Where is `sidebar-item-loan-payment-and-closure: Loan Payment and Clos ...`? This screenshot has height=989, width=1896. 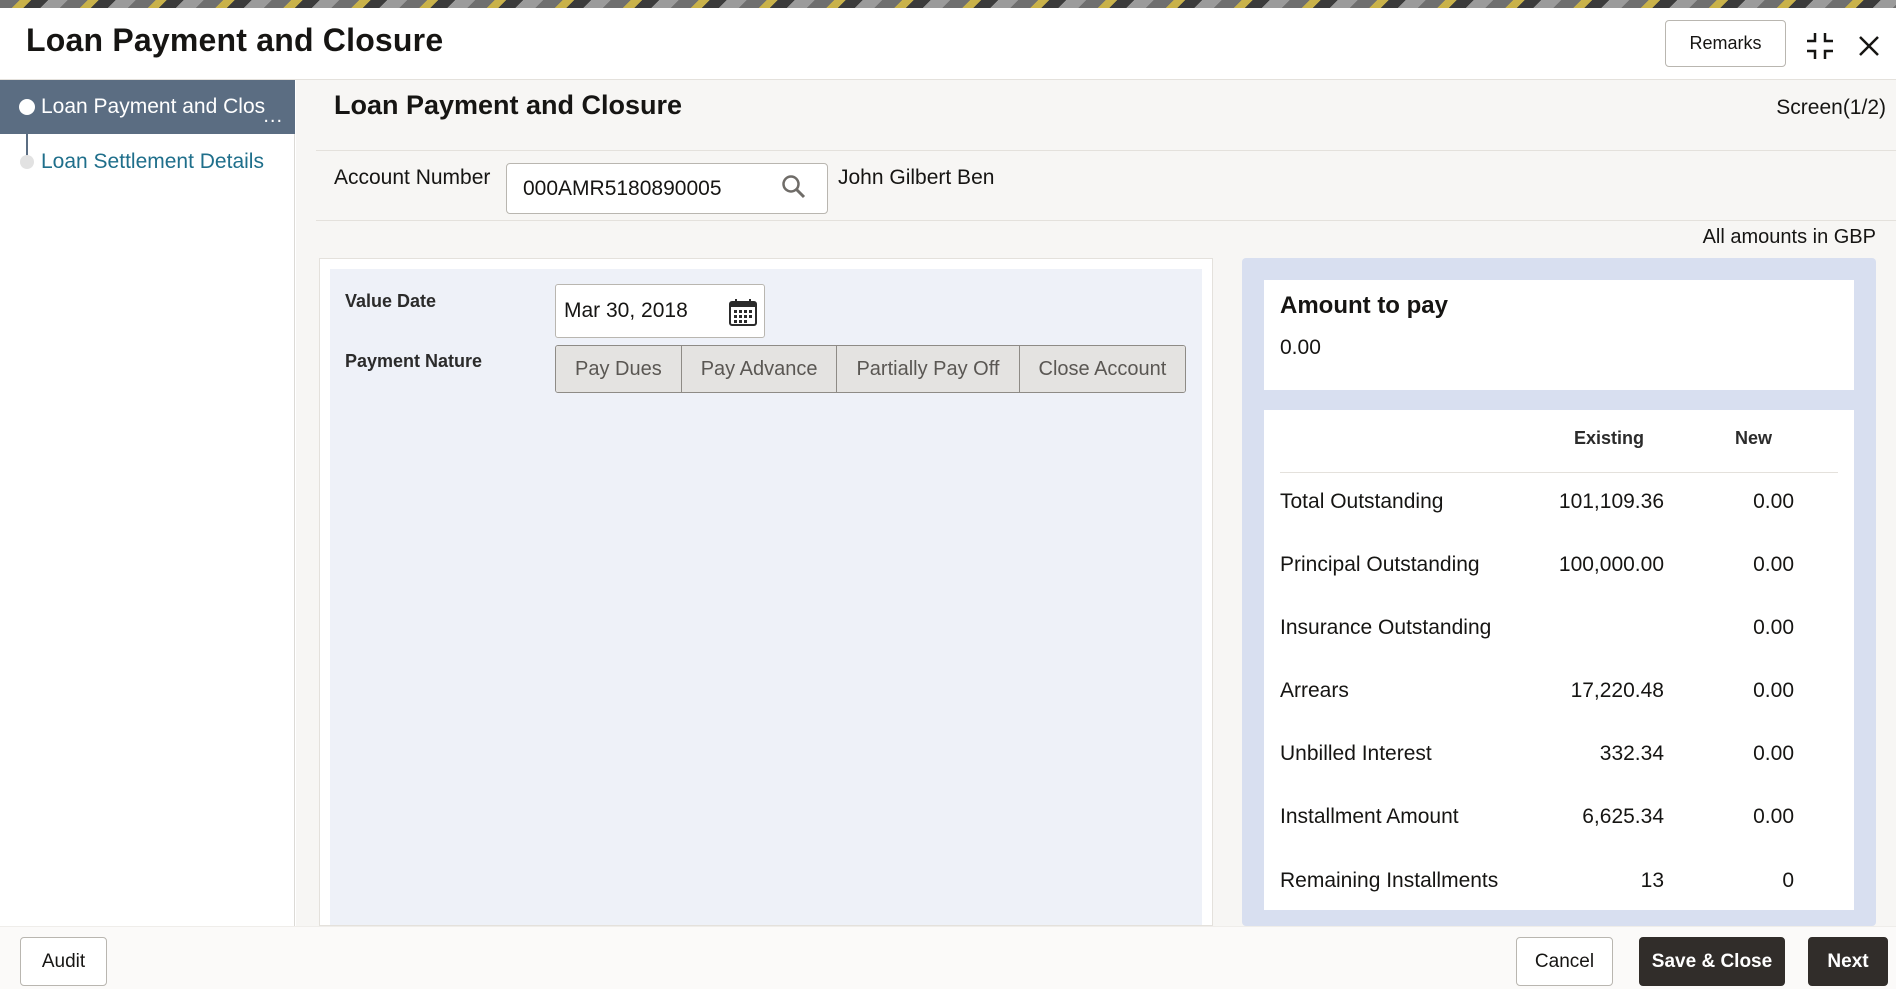 sidebar-item-loan-payment-and-closure: Loan Payment and Clos ... is located at coordinates (147, 107).